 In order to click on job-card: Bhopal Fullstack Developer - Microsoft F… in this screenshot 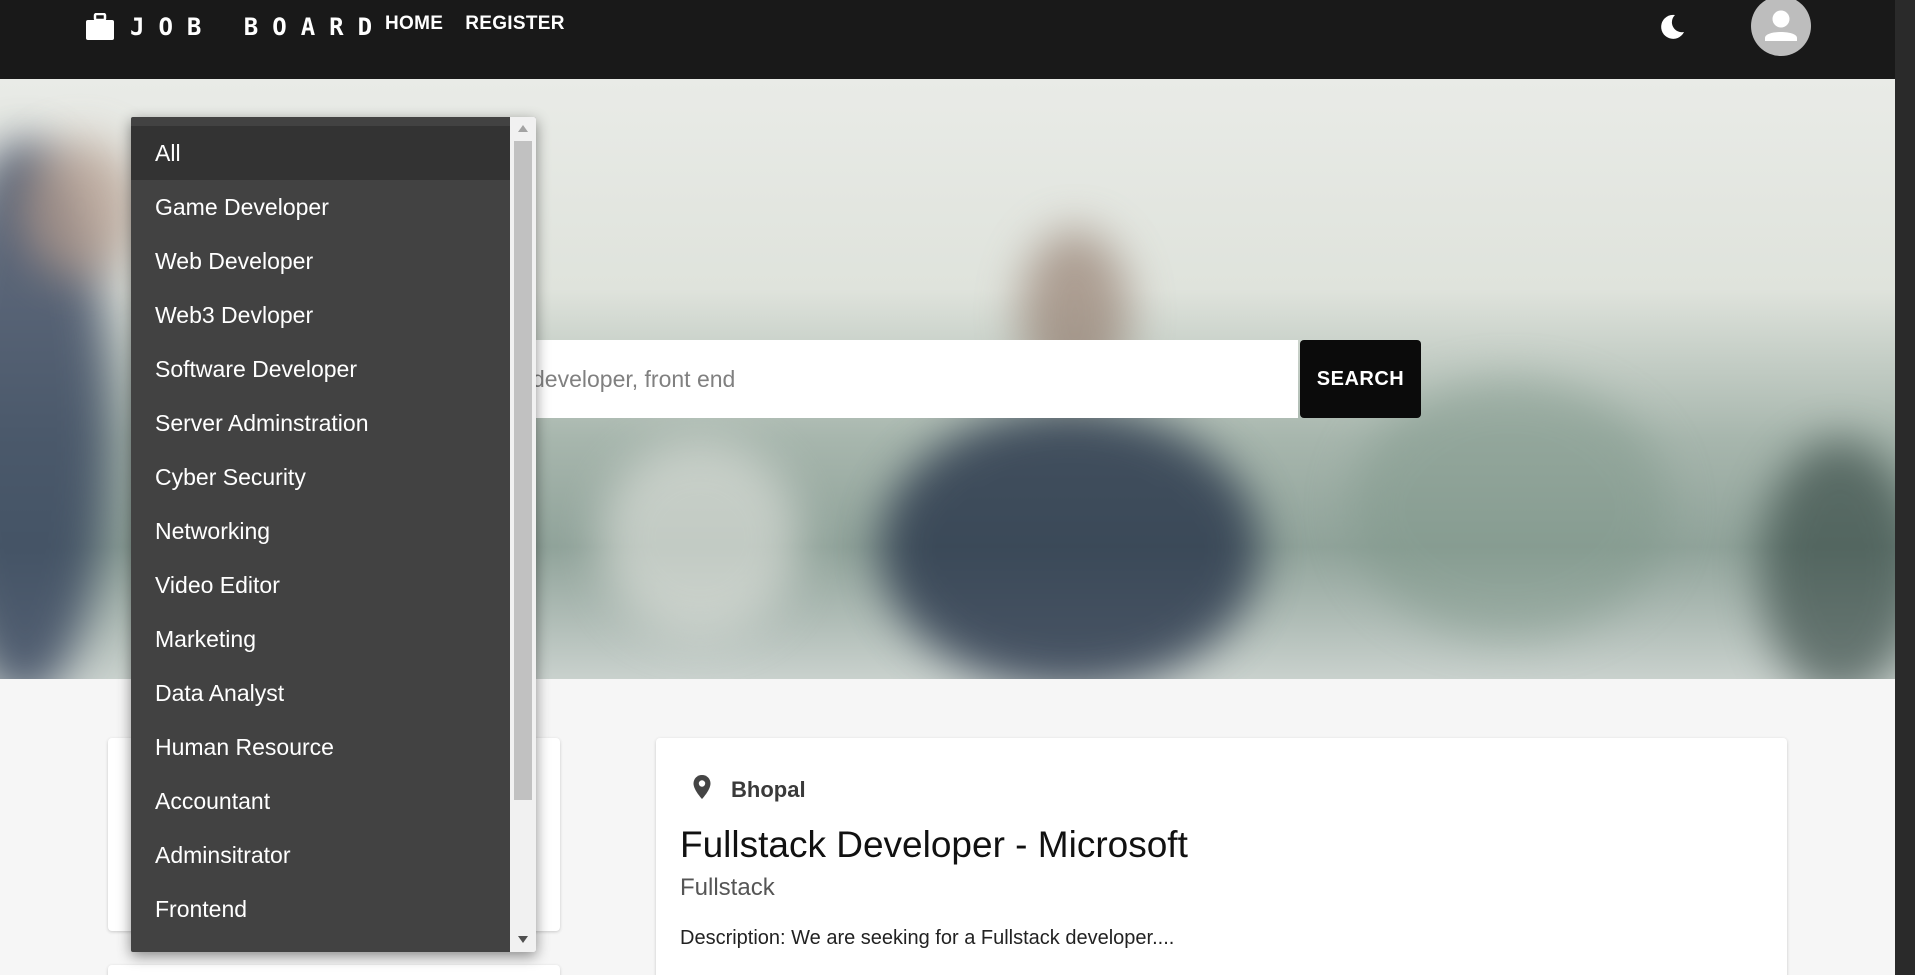, I will do `click(1221, 856)`.